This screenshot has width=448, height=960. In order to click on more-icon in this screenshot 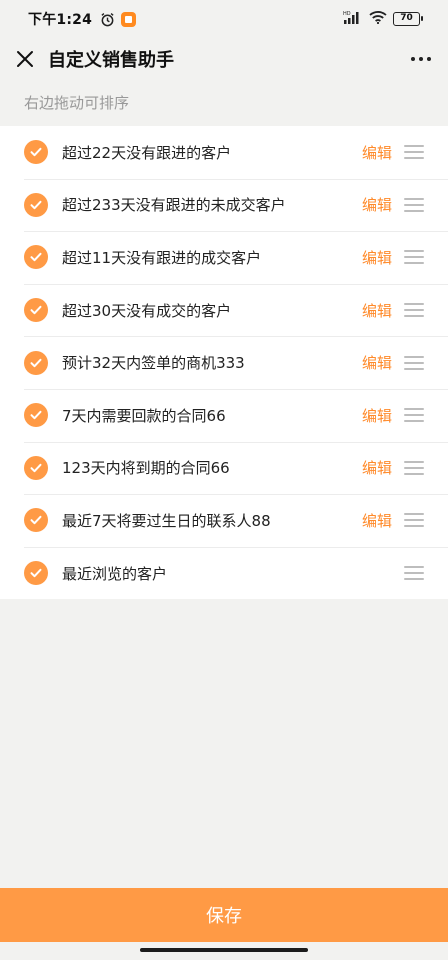, I will do `click(421, 59)`.